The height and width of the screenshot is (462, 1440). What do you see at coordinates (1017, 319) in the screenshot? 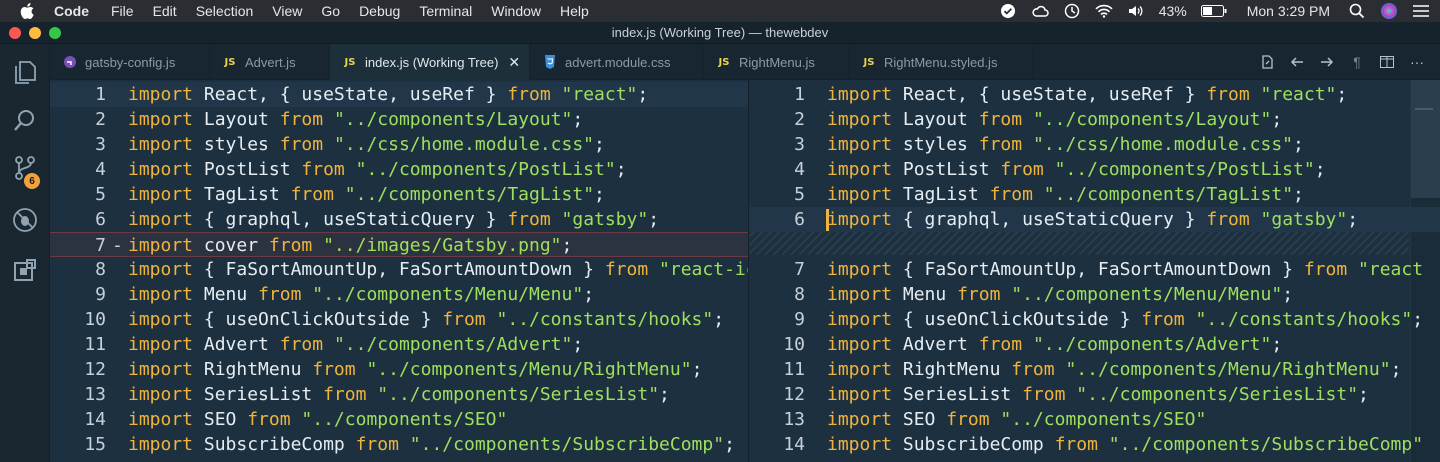
I see `text-token: { useOnClickOutside }` at bounding box center [1017, 319].